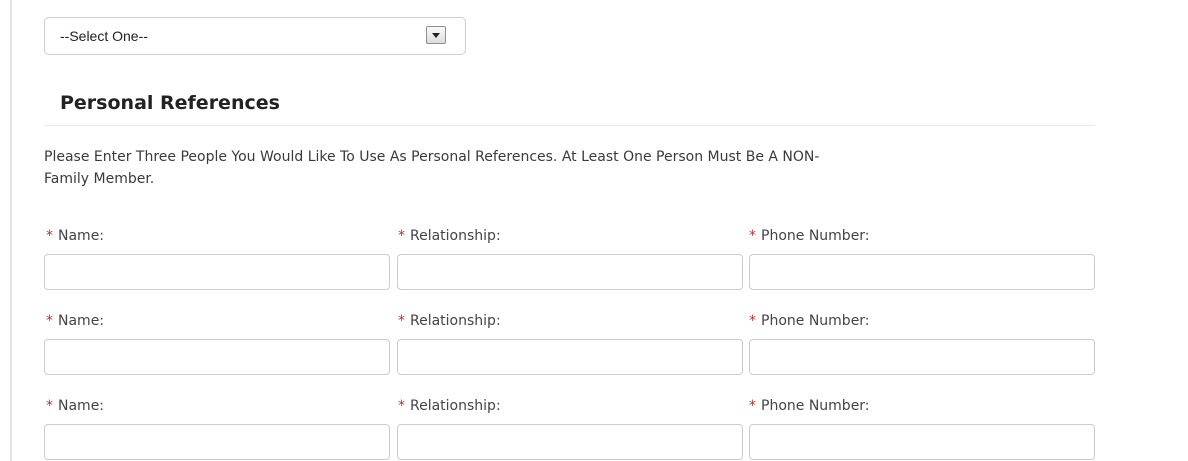 The image size is (1188, 461). I want to click on reference-3-name-input, so click(217, 442).